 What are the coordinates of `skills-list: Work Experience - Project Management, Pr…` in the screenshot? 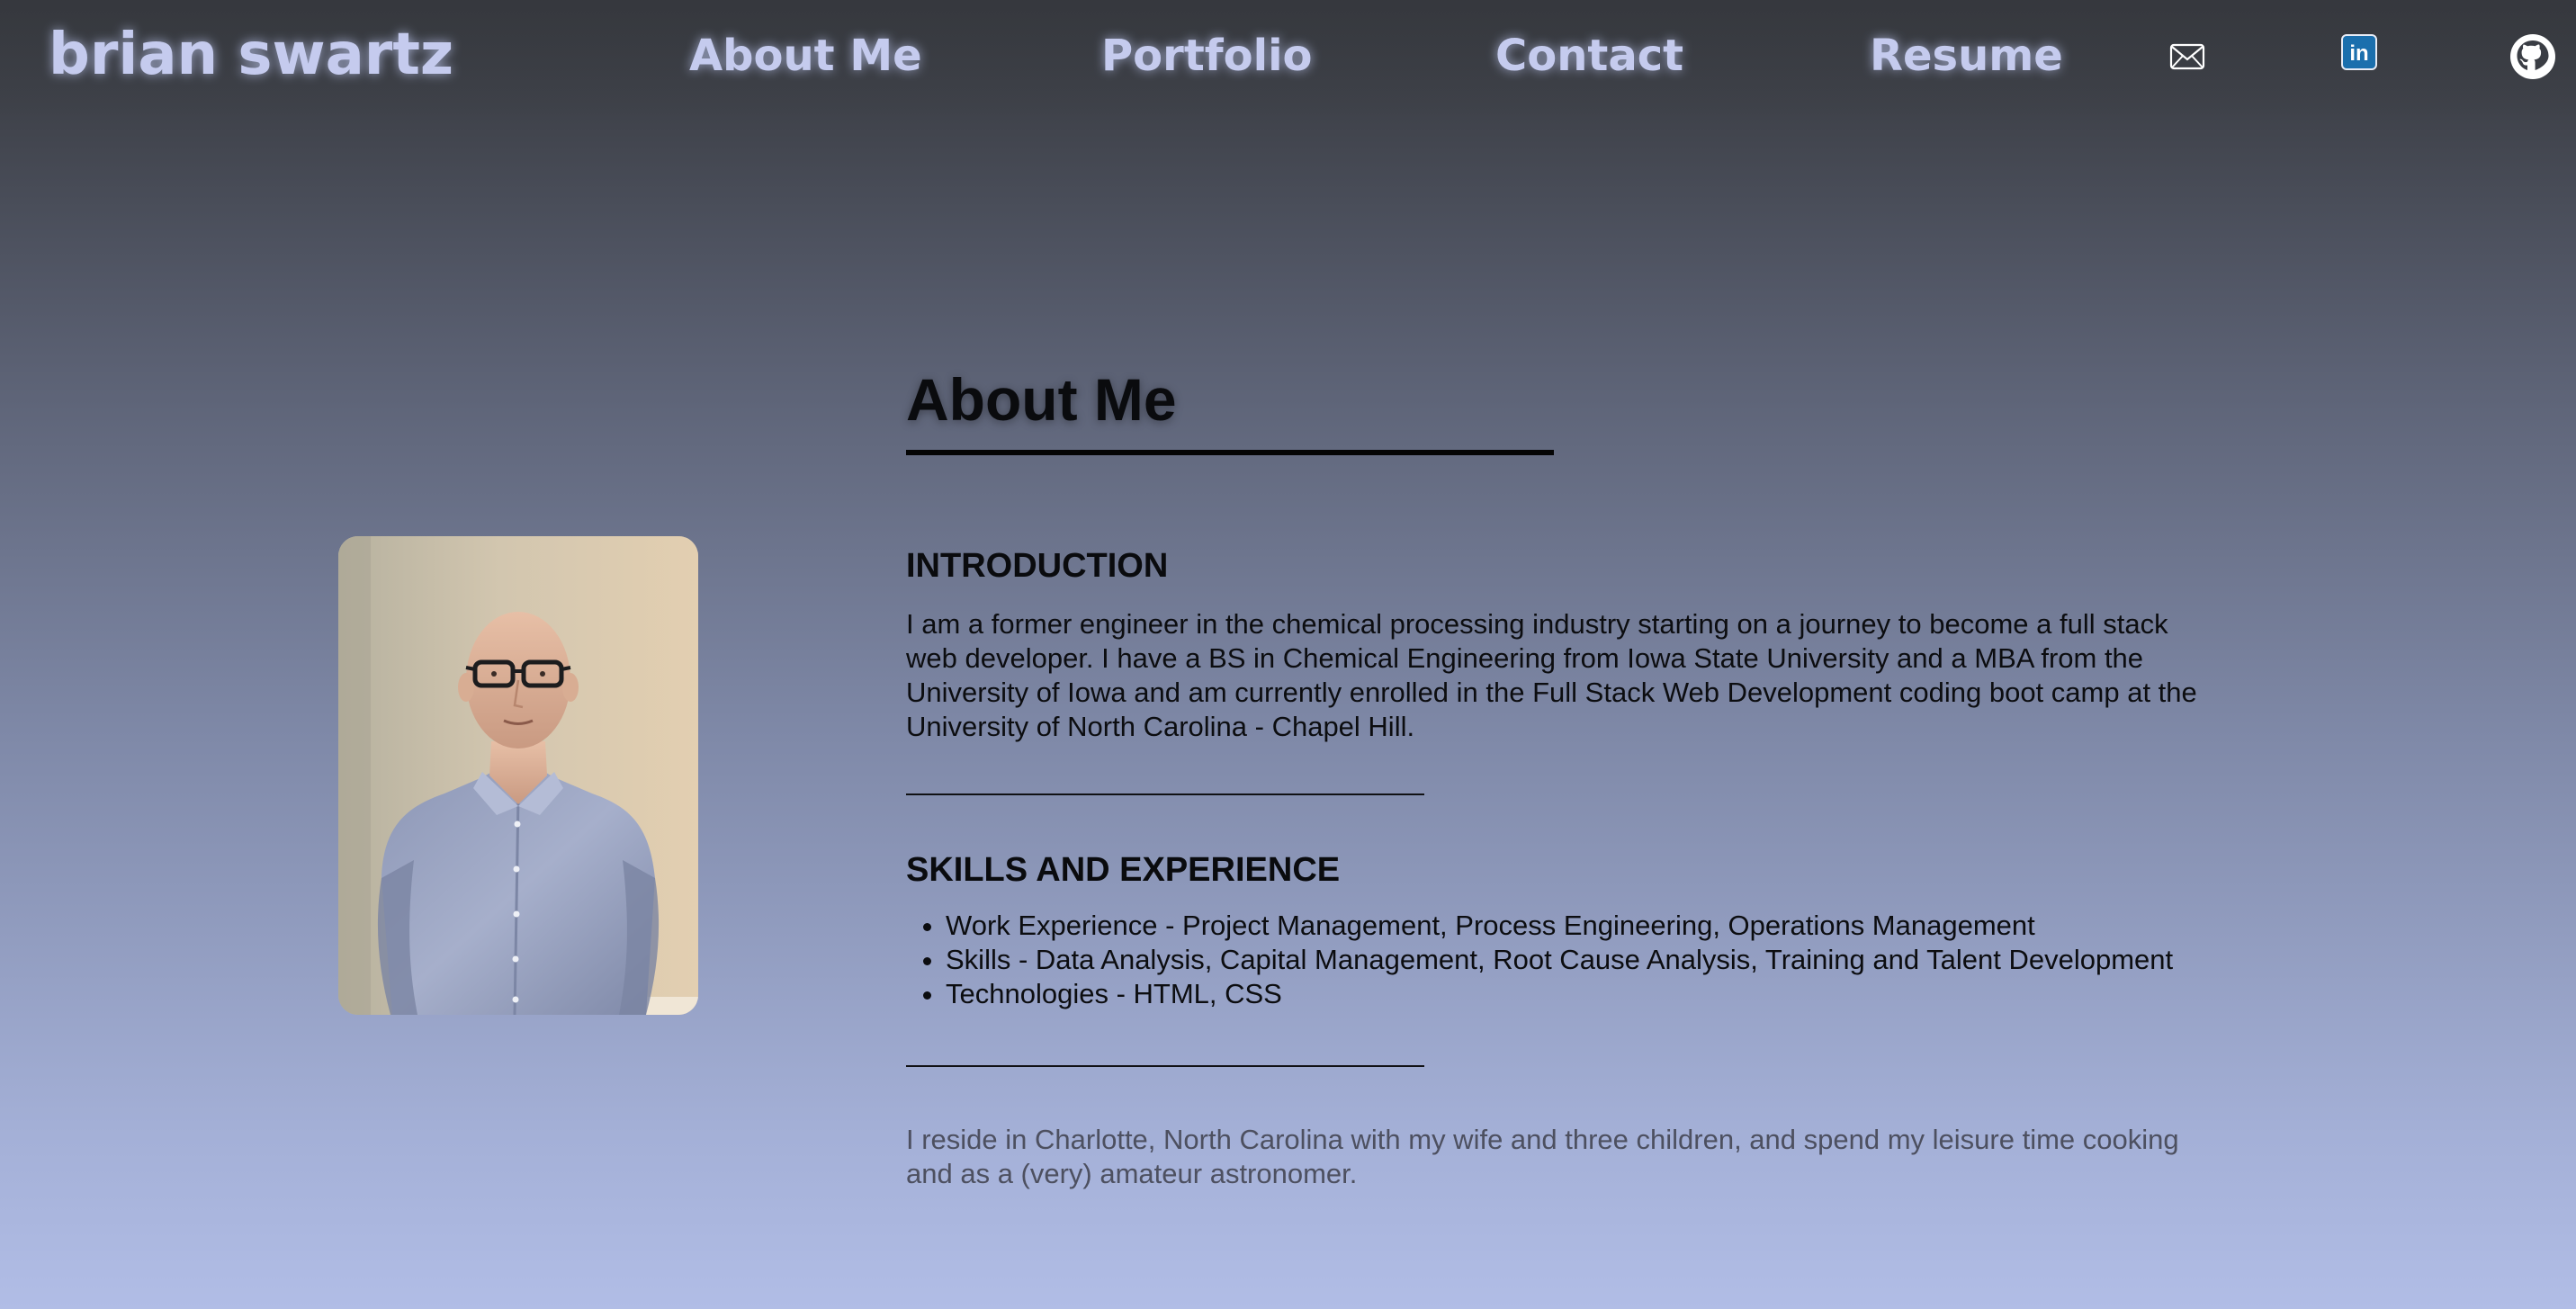 It's located at (1565, 960).